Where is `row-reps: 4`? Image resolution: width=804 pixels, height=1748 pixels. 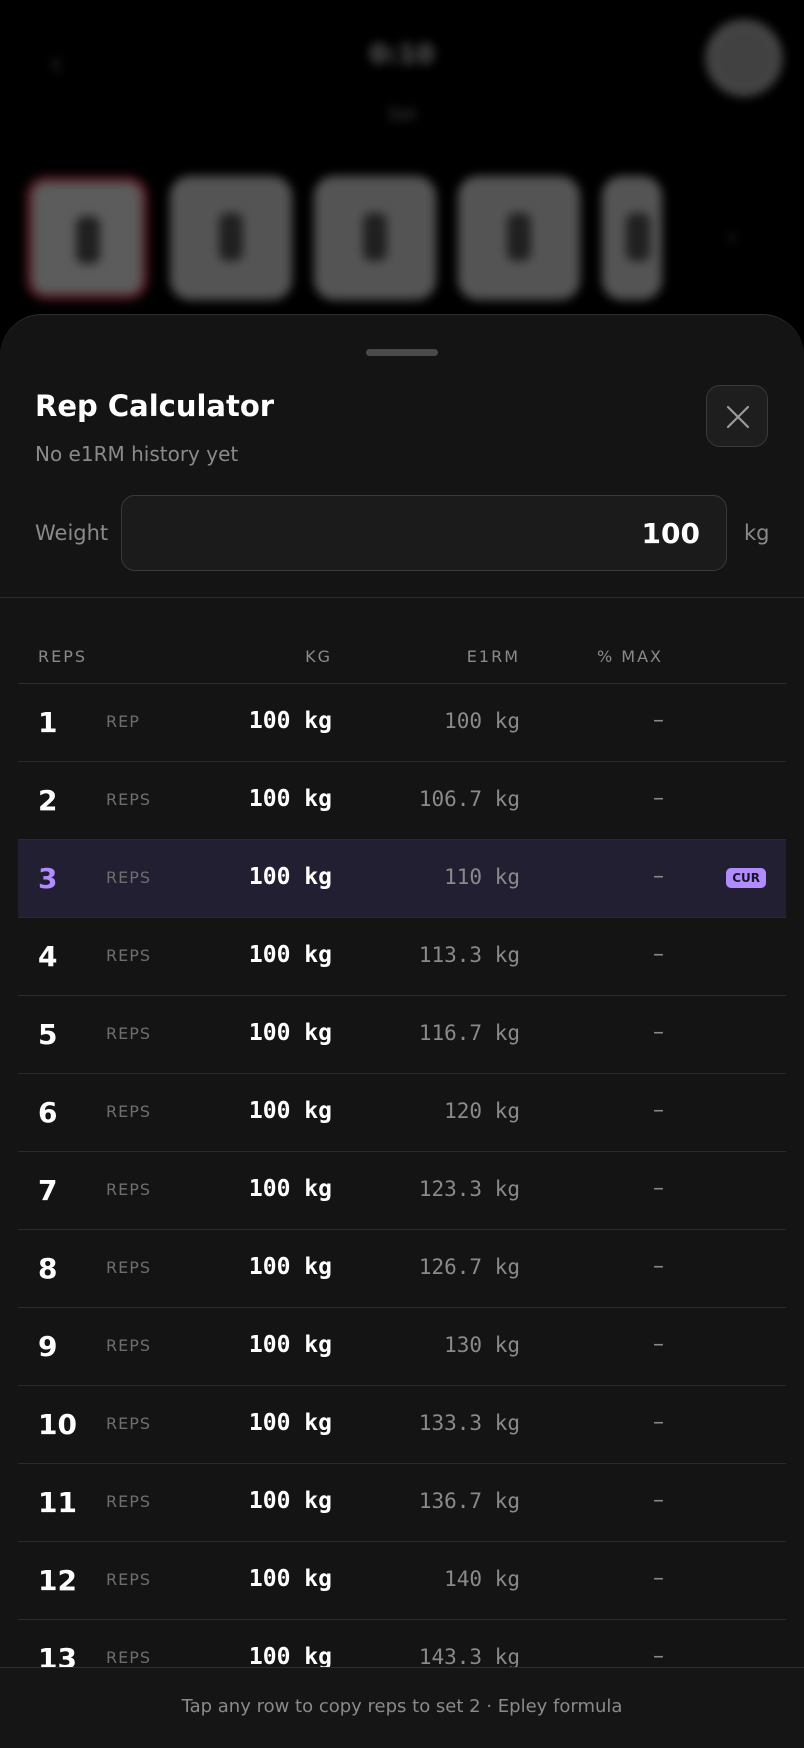
row-reps: 4 is located at coordinates (48, 956).